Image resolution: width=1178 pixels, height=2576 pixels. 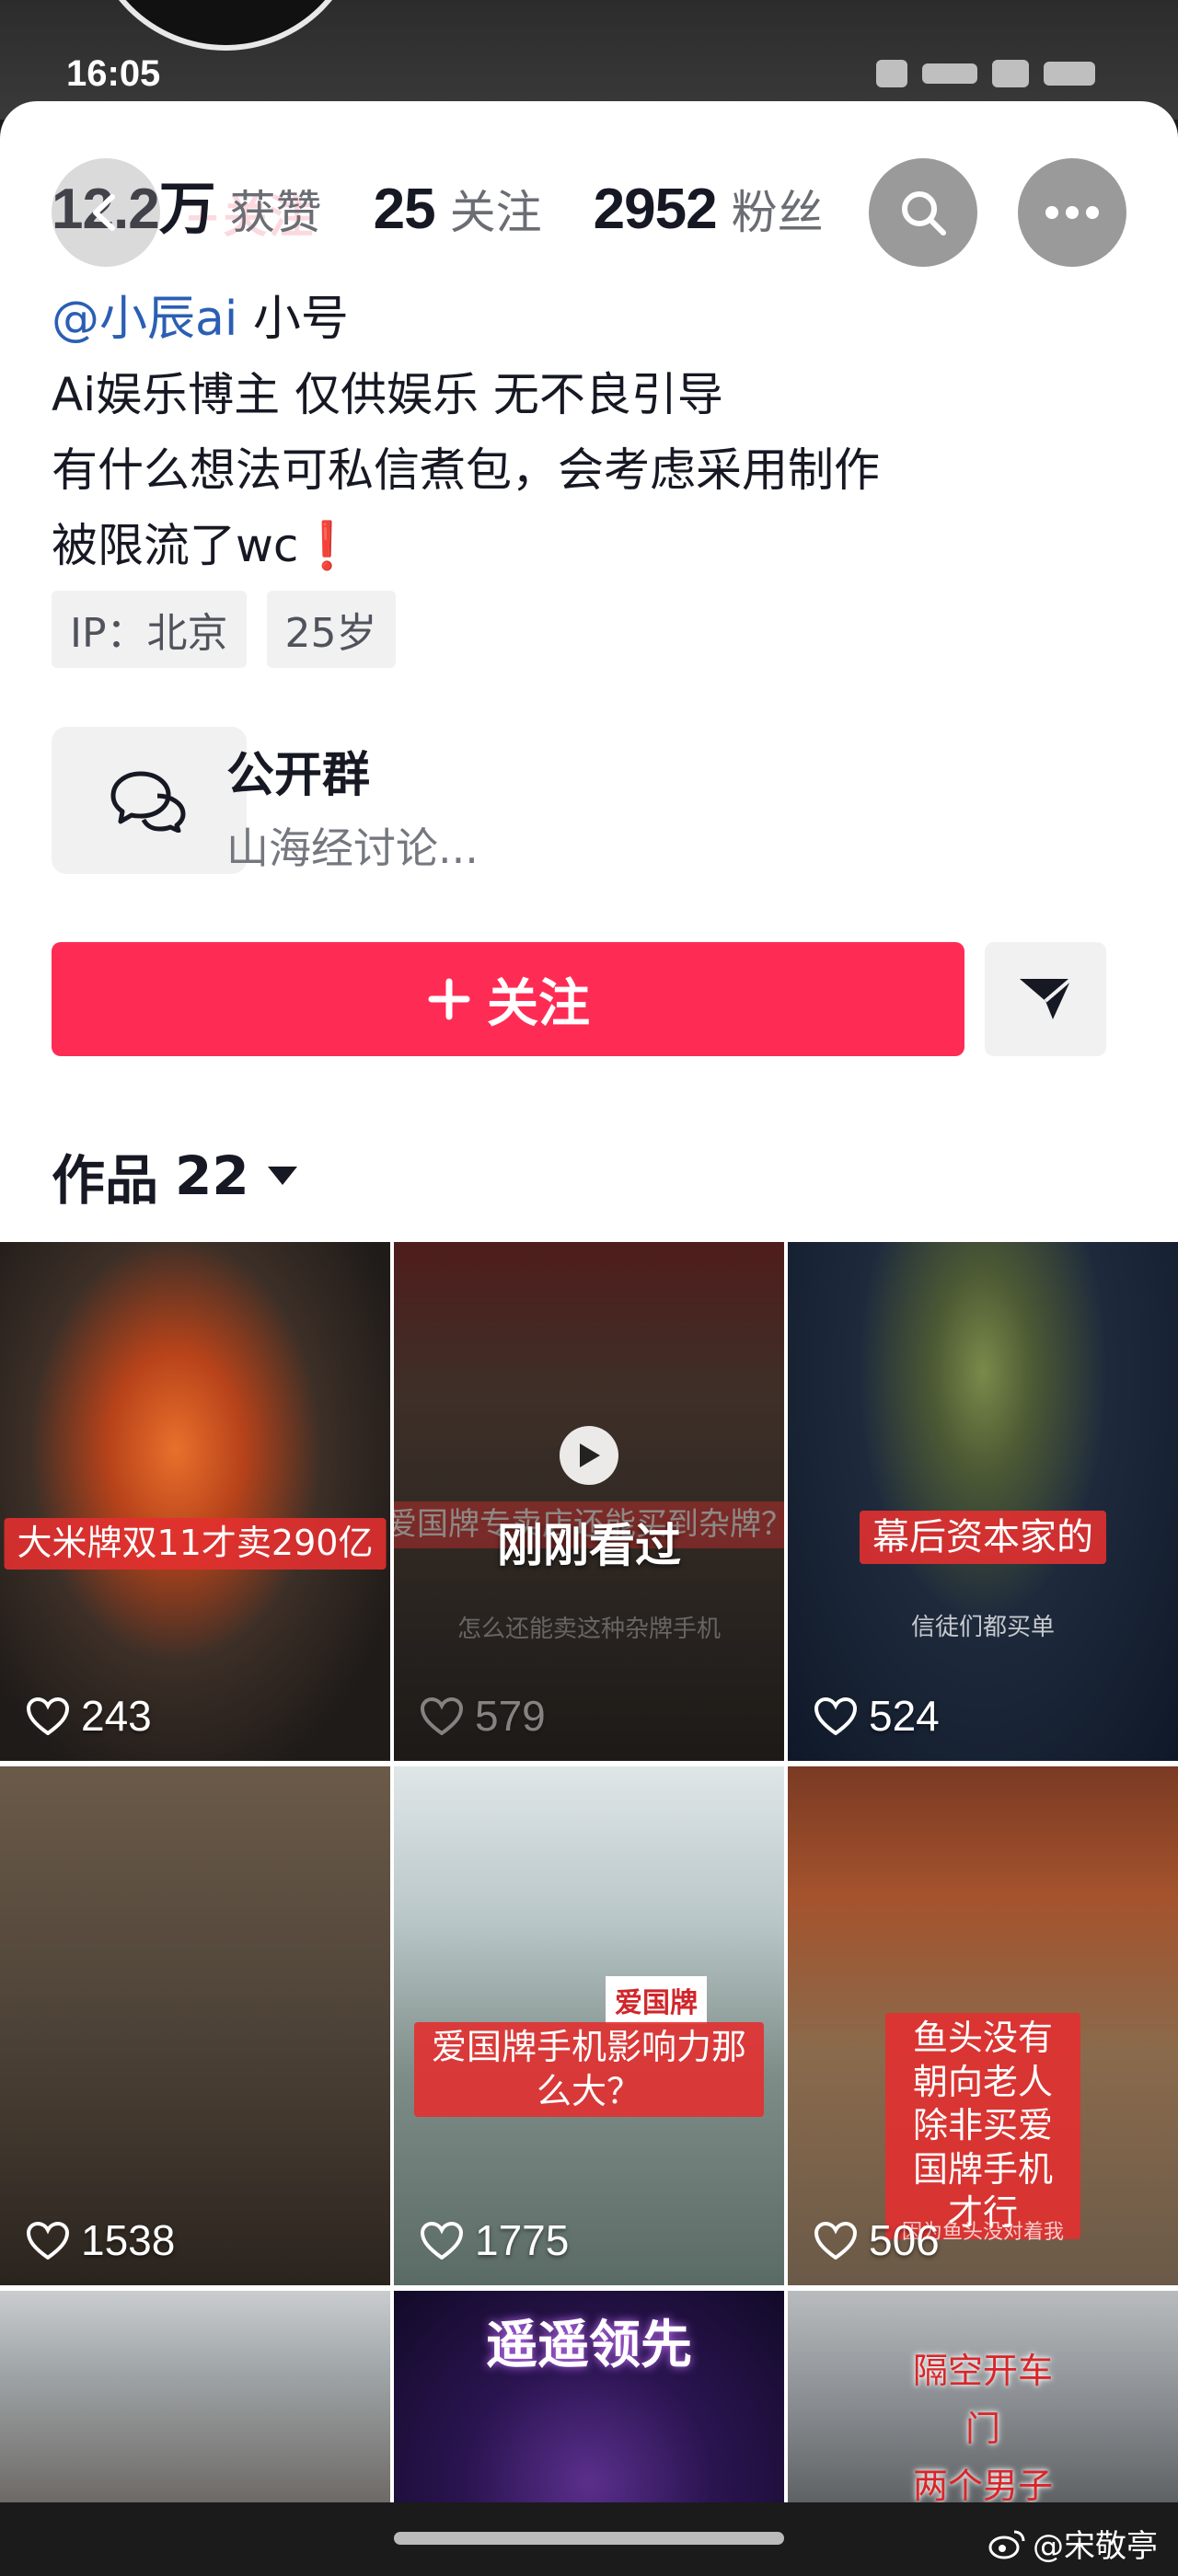 What do you see at coordinates (331, 629) in the screenshot?
I see `age-tag: 25岁` at bounding box center [331, 629].